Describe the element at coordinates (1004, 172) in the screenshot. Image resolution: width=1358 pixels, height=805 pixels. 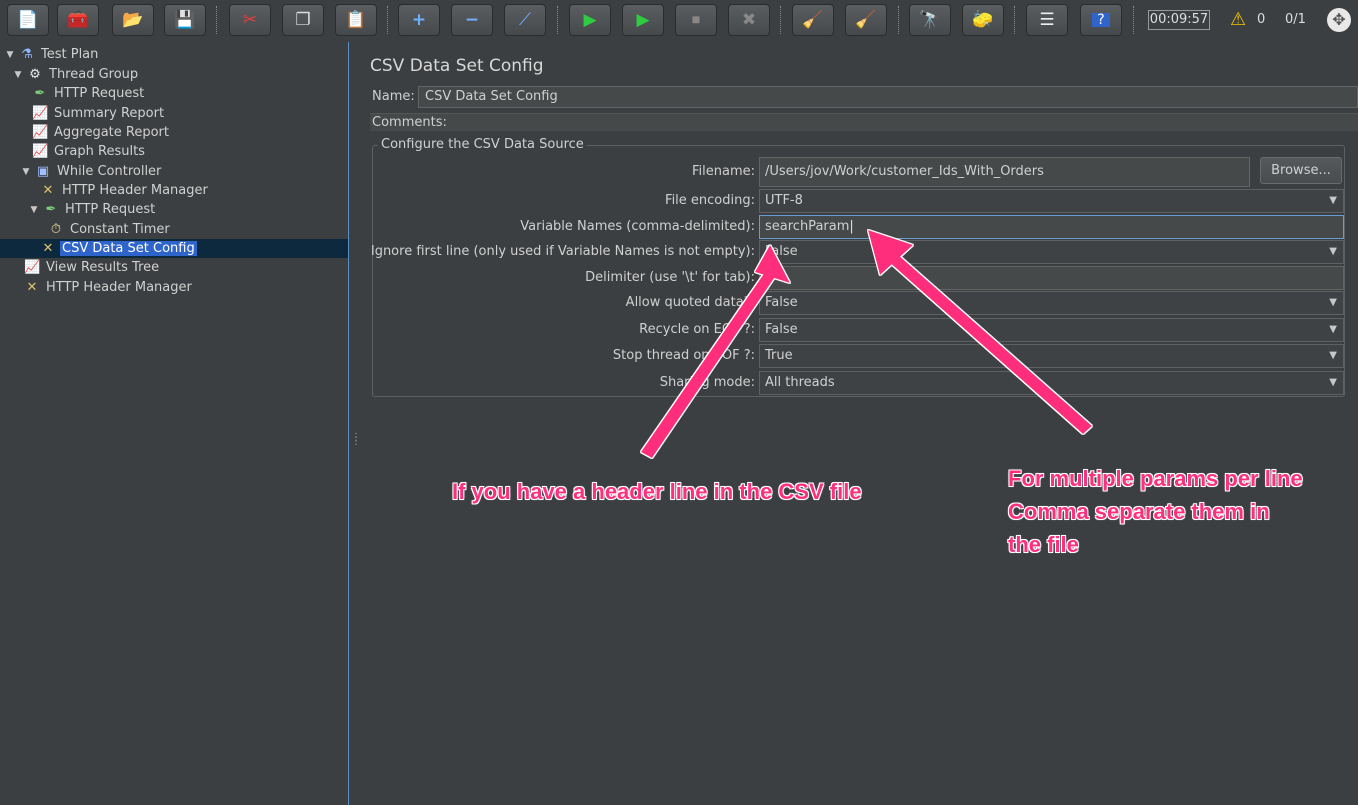
I see `filename-field: /Users/jov/Work/customer_Ids_With_Orders` at that location.